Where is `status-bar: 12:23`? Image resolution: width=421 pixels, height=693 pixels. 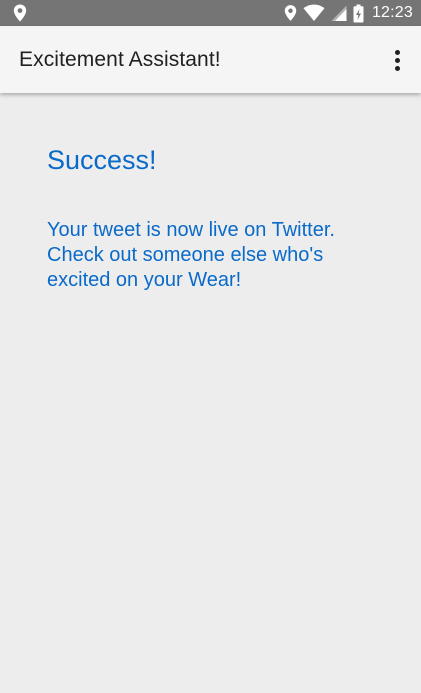 status-bar: 12:23 is located at coordinates (210, 13).